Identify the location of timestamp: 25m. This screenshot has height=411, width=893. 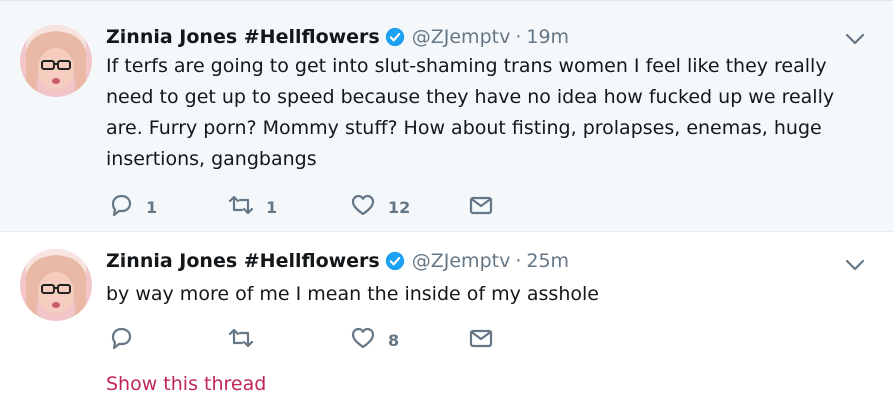
(547, 261).